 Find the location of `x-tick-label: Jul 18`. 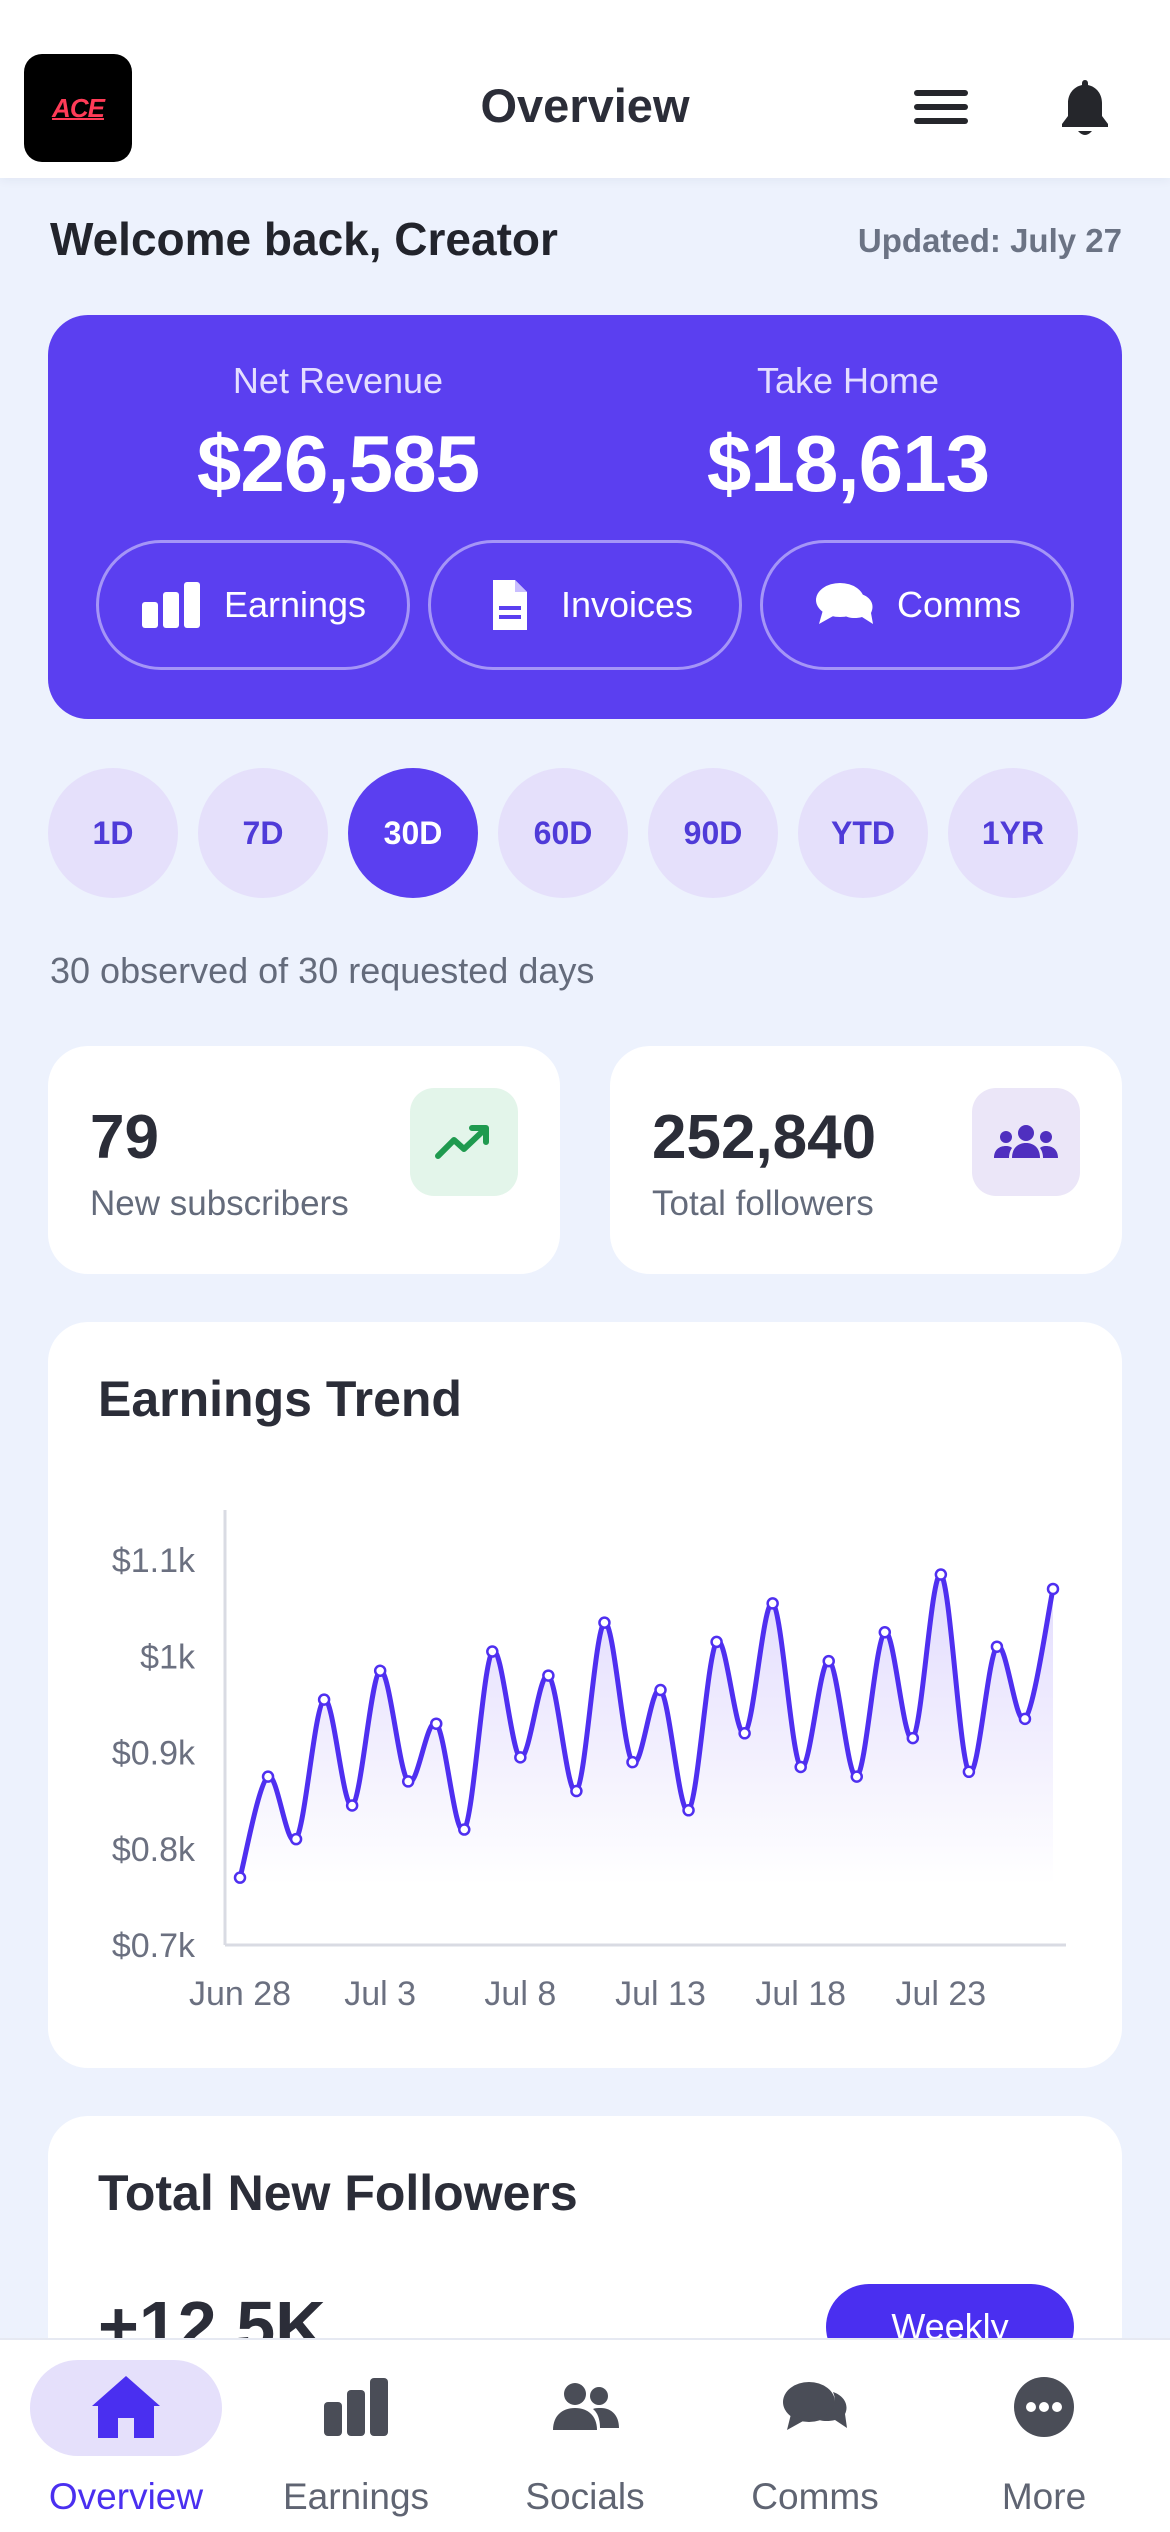

x-tick-label: Jul 18 is located at coordinates (800, 1994).